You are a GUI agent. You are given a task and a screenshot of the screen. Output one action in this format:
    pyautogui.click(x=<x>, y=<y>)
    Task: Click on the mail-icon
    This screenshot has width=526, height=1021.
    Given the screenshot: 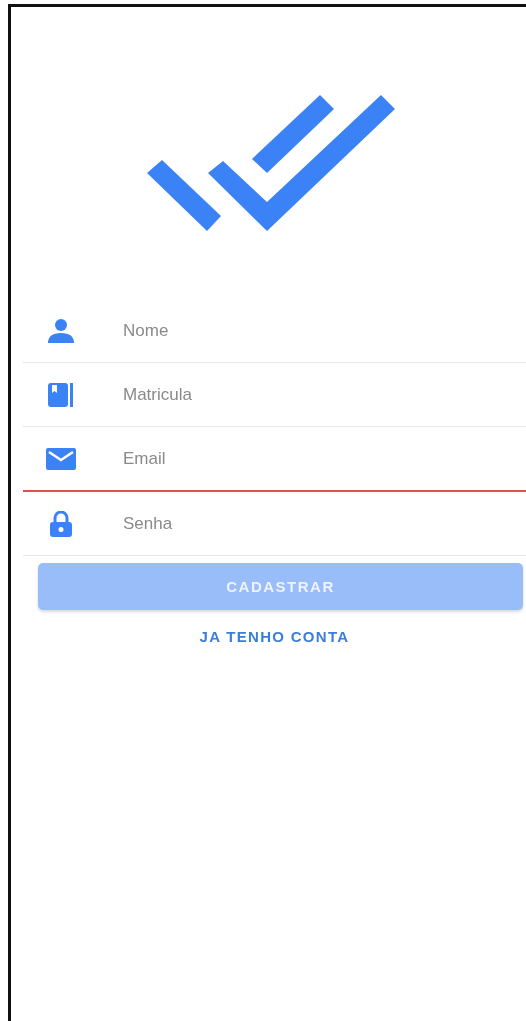 What is the action you would take?
    pyautogui.click(x=60, y=458)
    